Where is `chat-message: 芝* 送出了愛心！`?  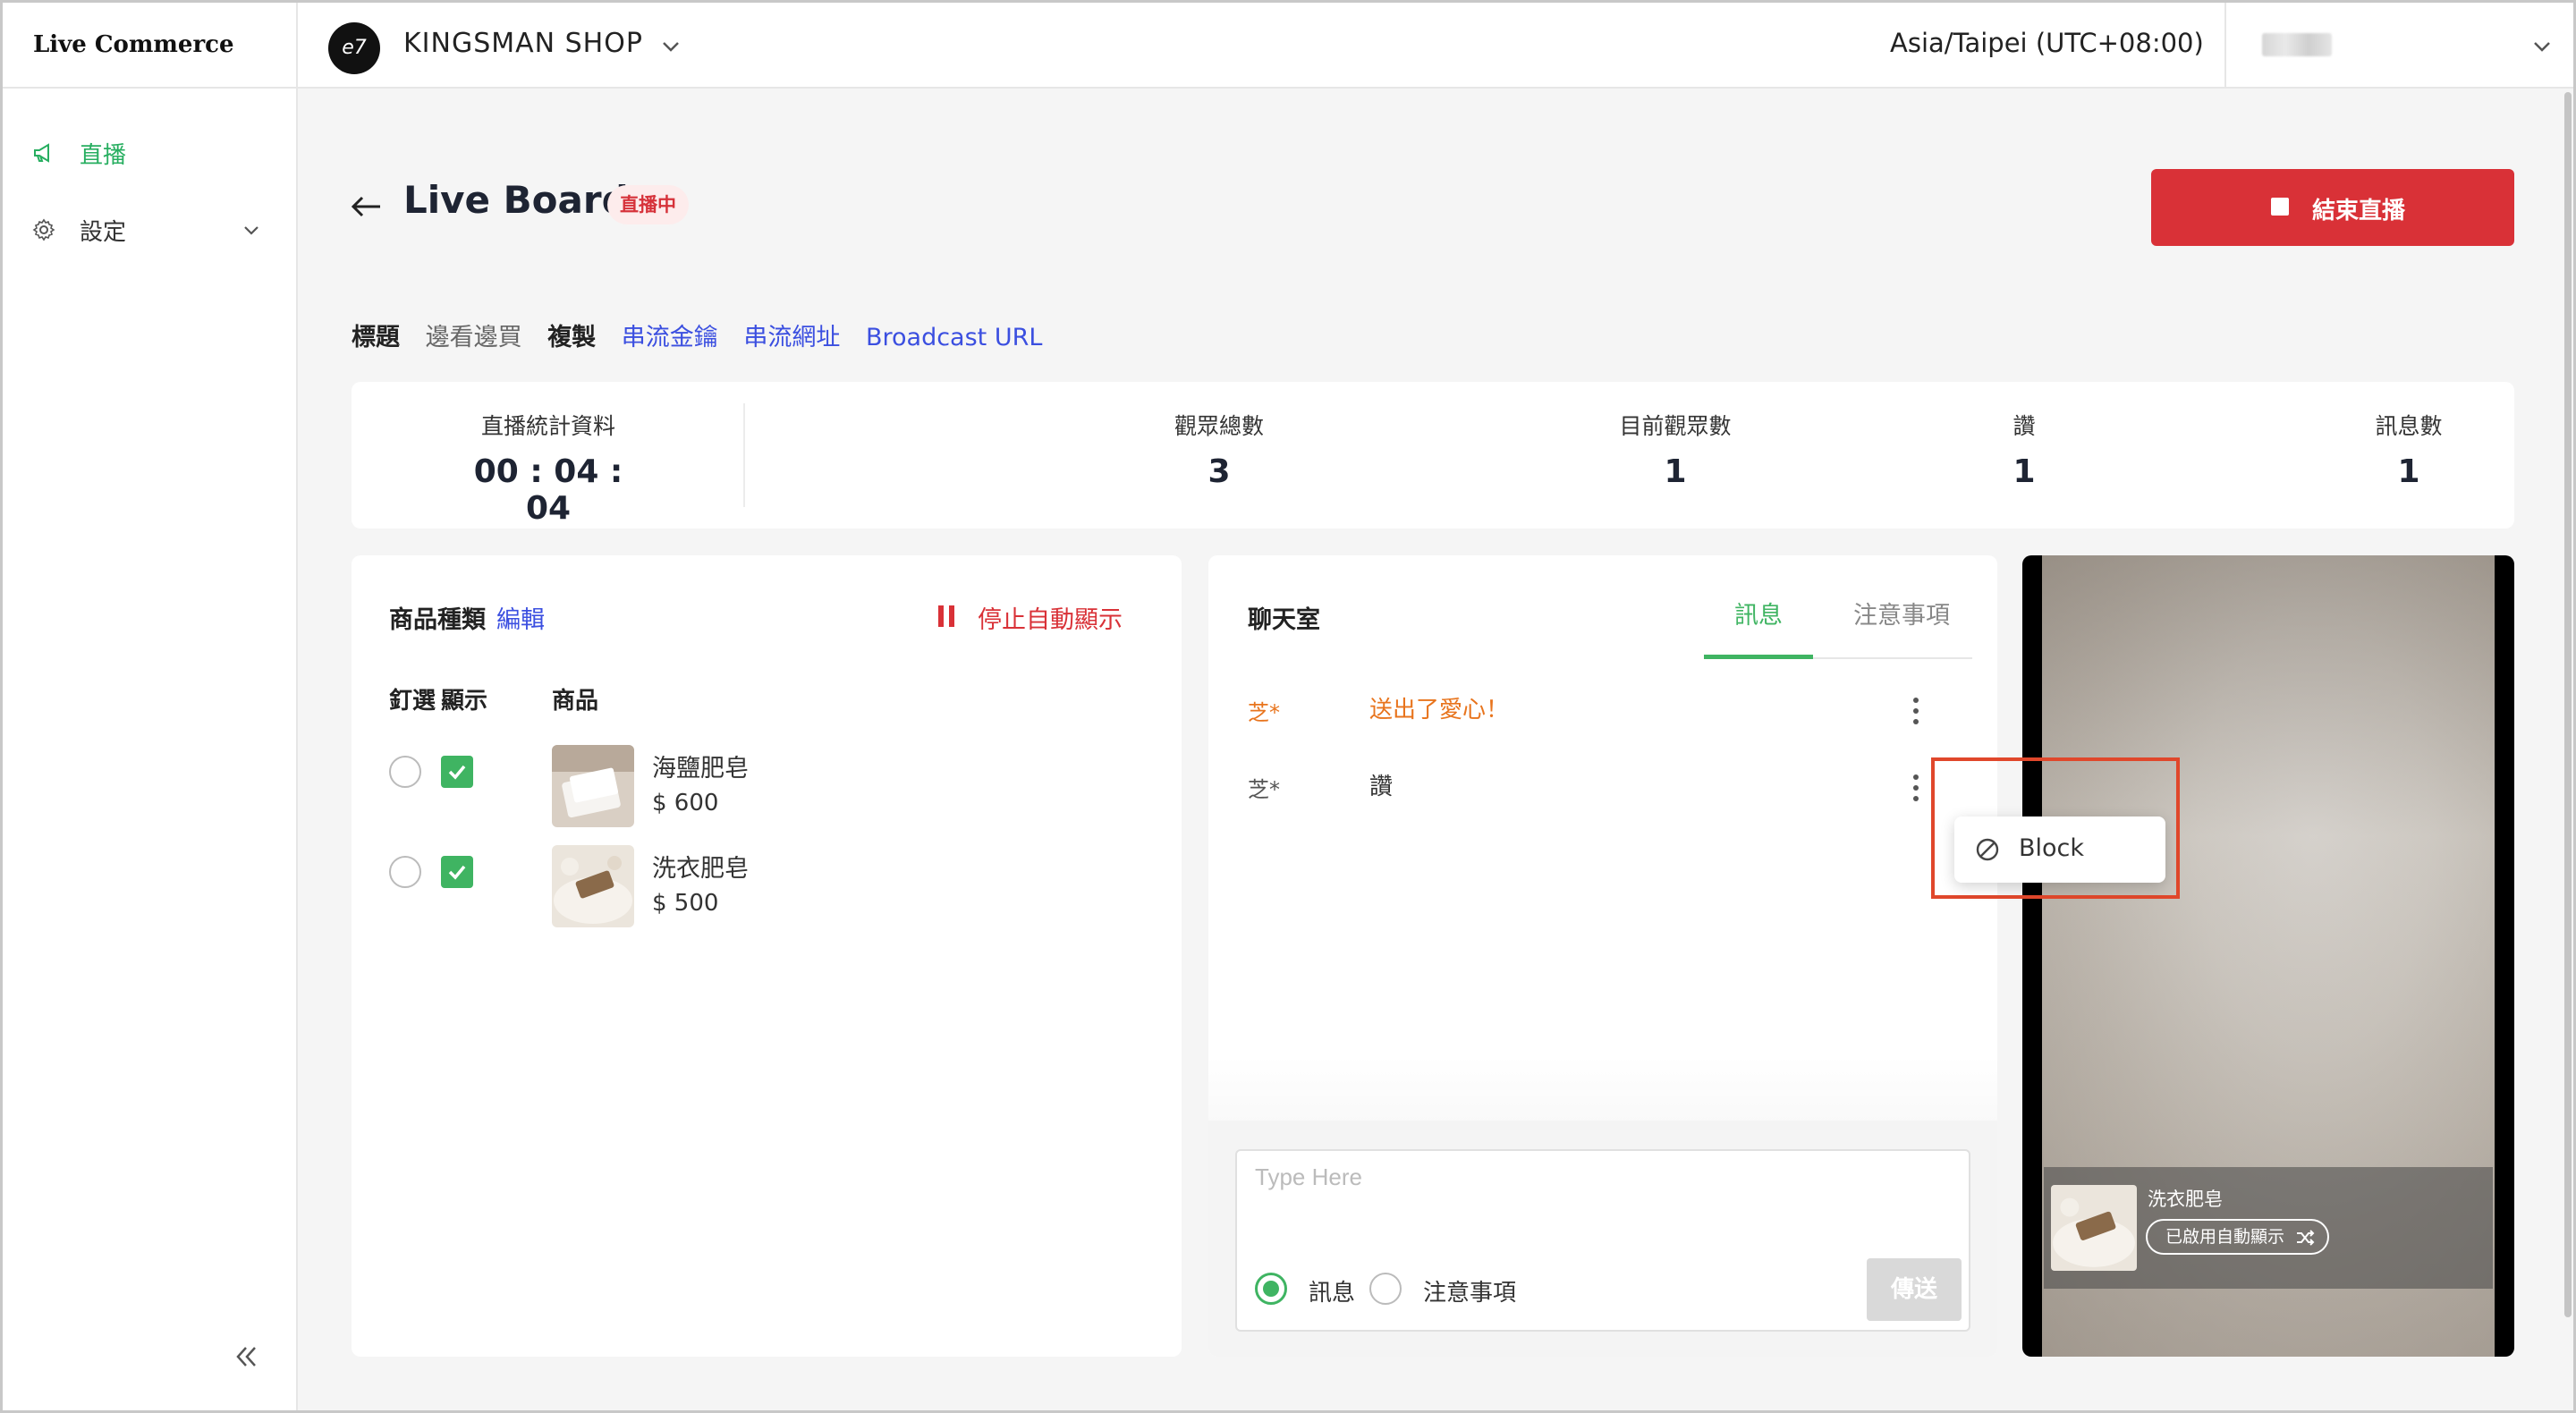 chat-message: 芝* 送出了愛心！ is located at coordinates (1605, 712).